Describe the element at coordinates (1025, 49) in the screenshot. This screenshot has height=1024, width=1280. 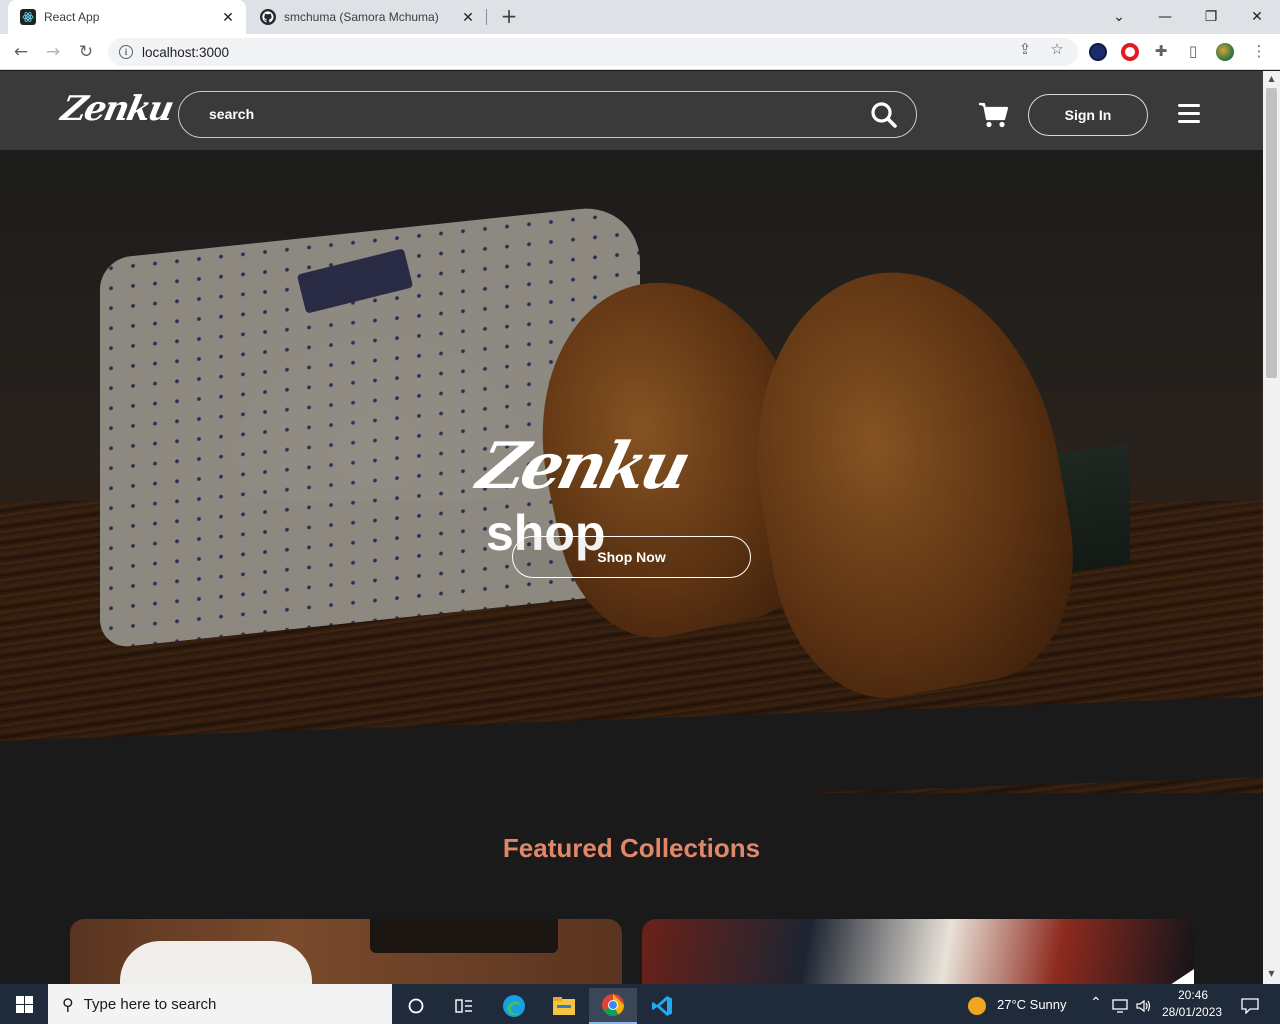
I see `share-icon: ⇪` at that location.